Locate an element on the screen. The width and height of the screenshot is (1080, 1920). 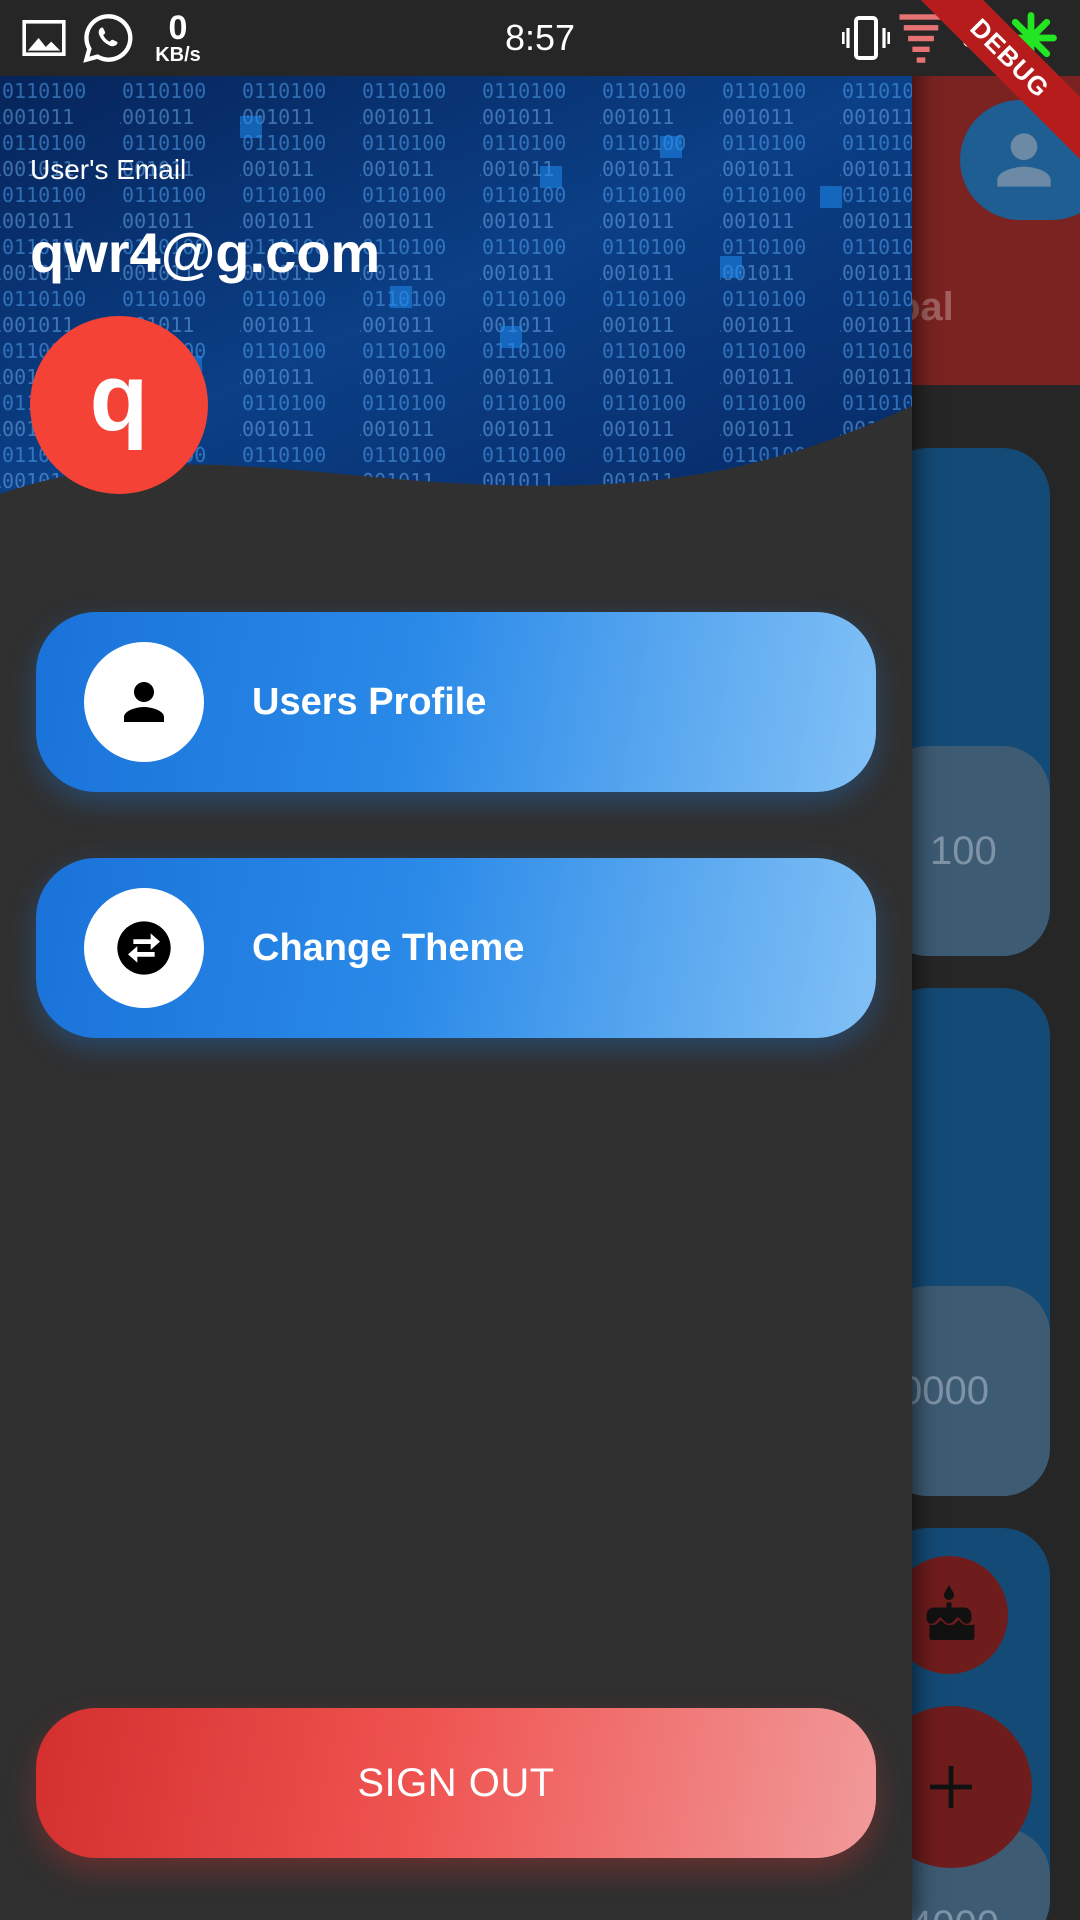
network-speed-value: 0 is located at coordinates (178, 28).